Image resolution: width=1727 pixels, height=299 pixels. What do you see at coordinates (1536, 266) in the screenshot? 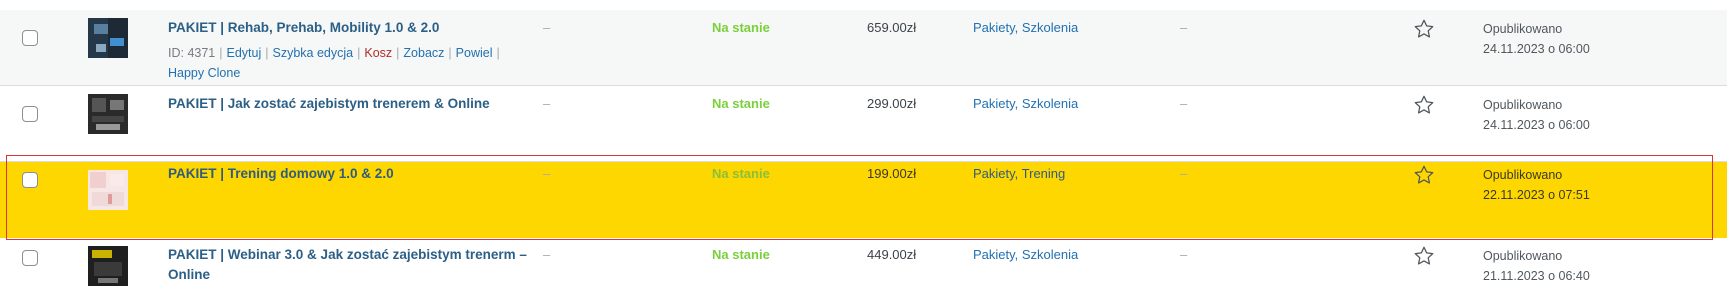
I see `publish-date: Opublikowano 21.11.2023 o 06:40` at bounding box center [1536, 266].